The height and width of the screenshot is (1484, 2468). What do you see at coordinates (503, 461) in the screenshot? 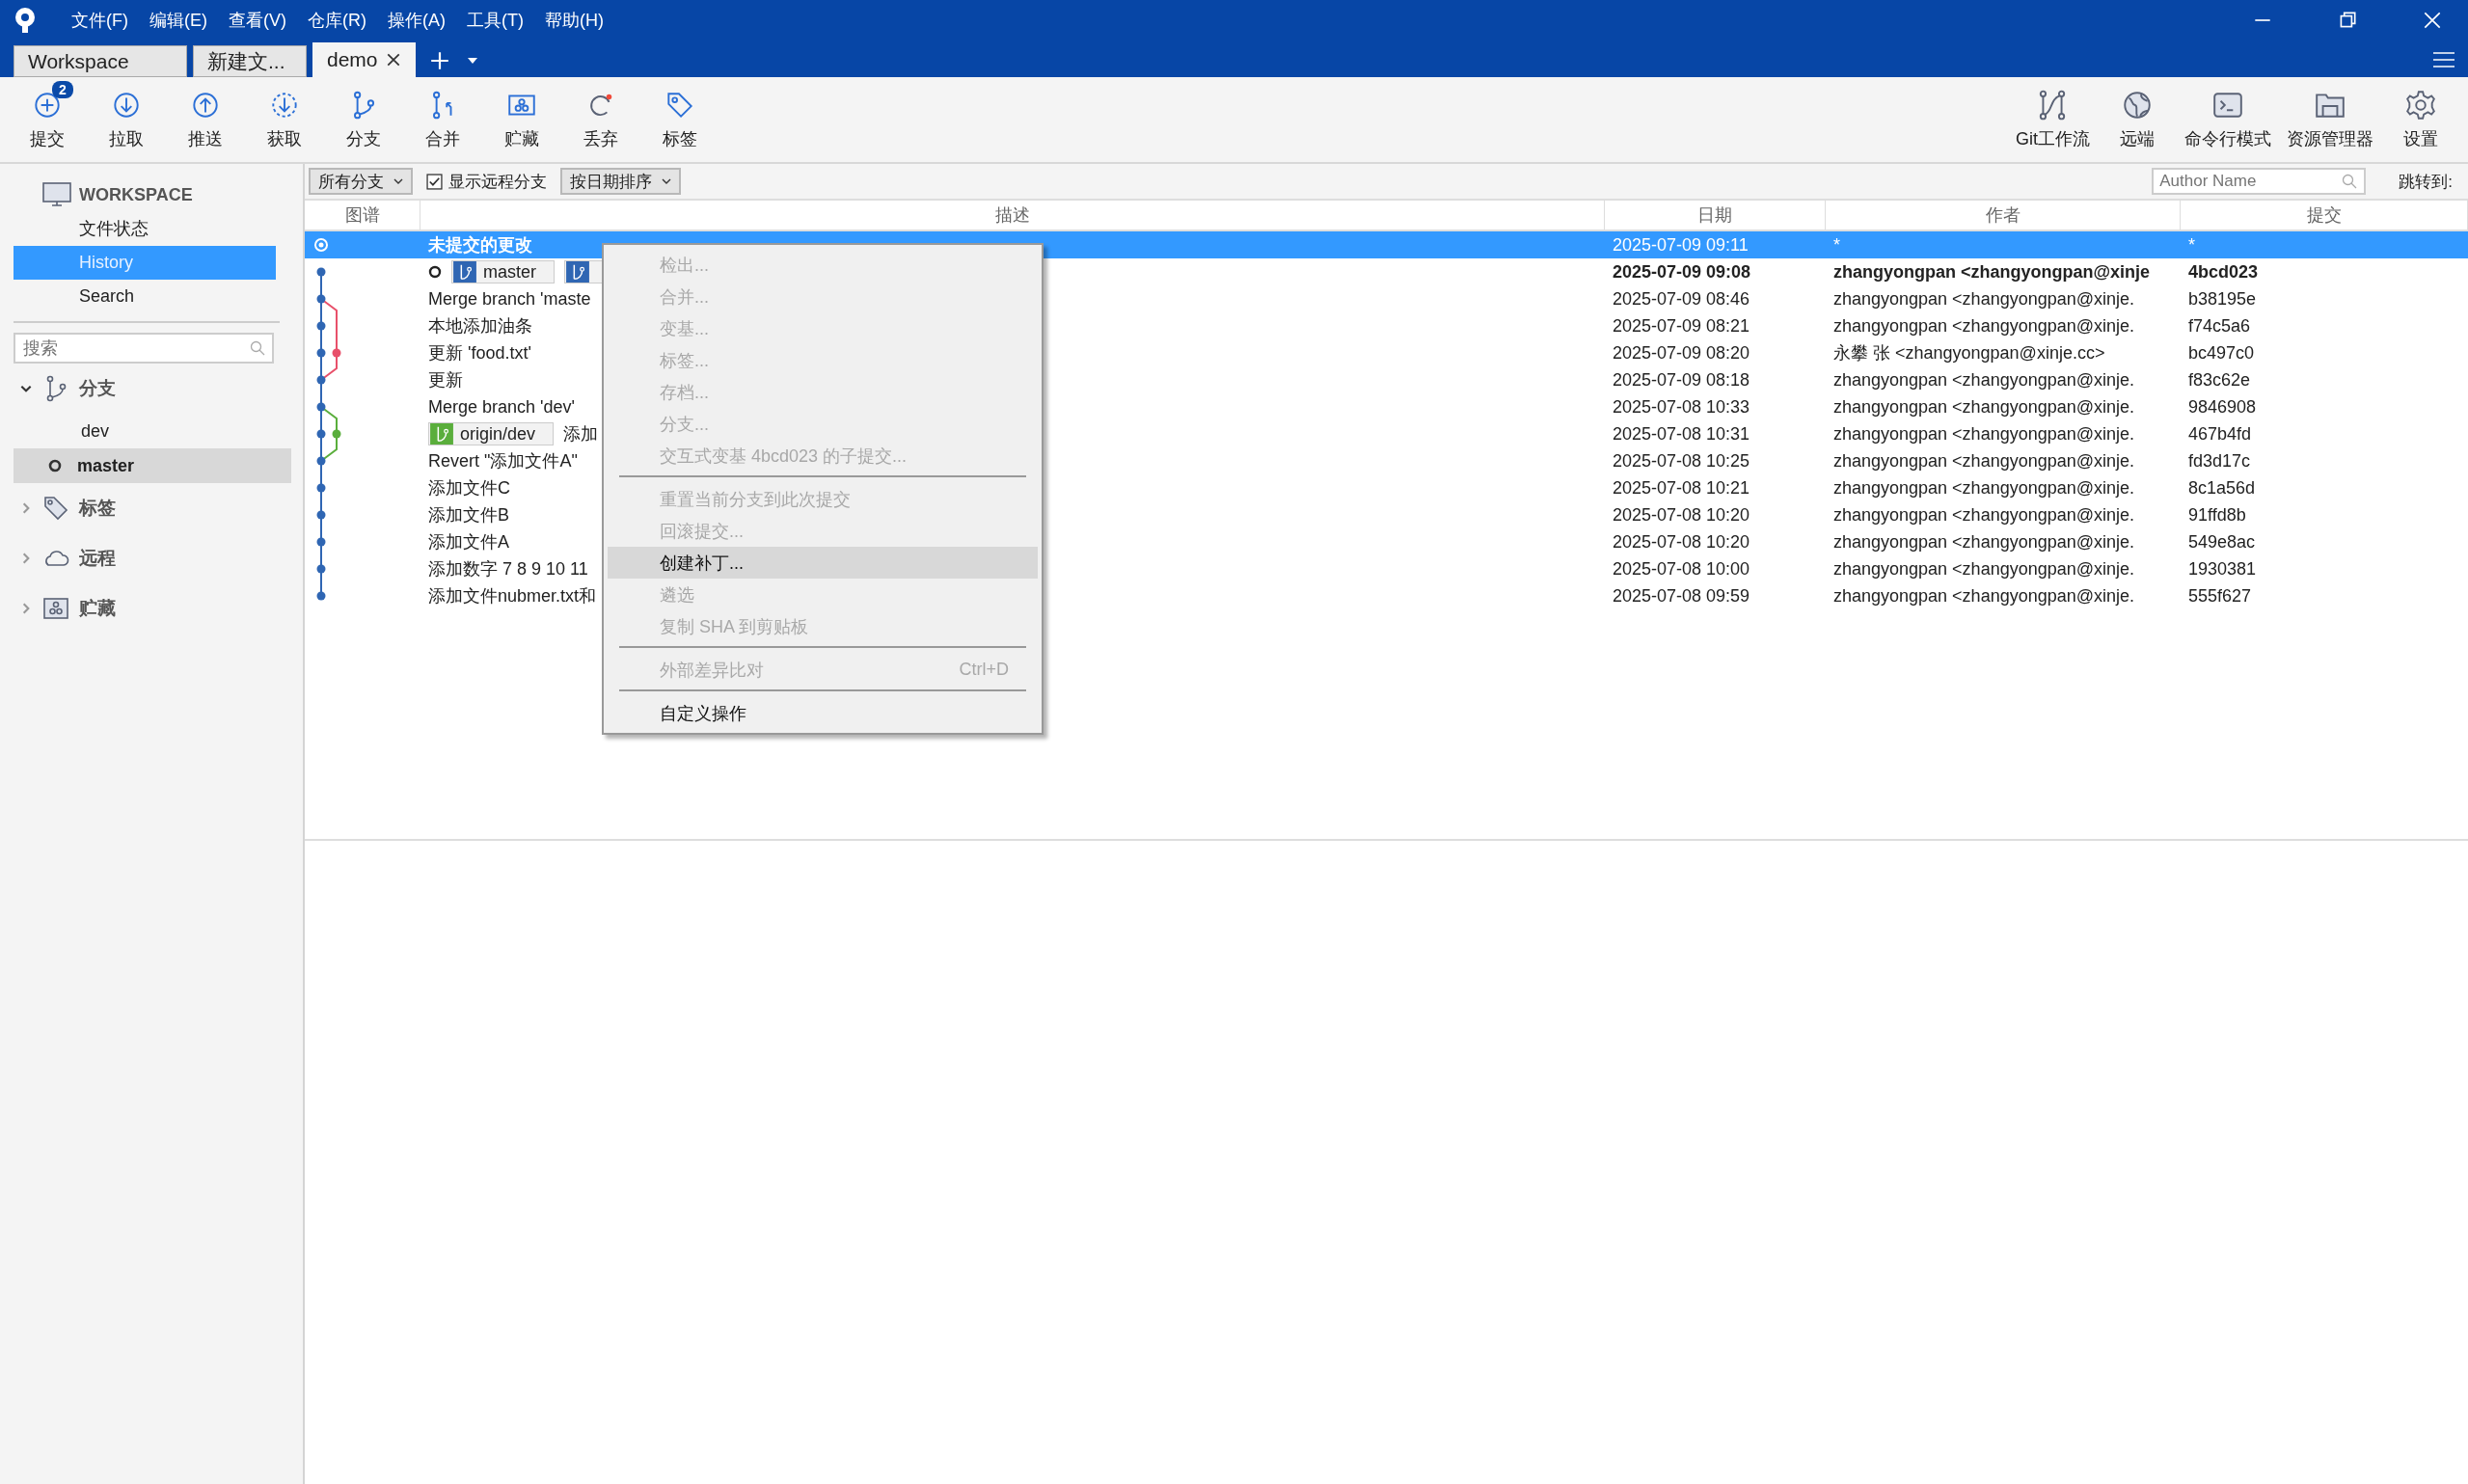
I see `commit-message: Revert "添加文件A"` at bounding box center [503, 461].